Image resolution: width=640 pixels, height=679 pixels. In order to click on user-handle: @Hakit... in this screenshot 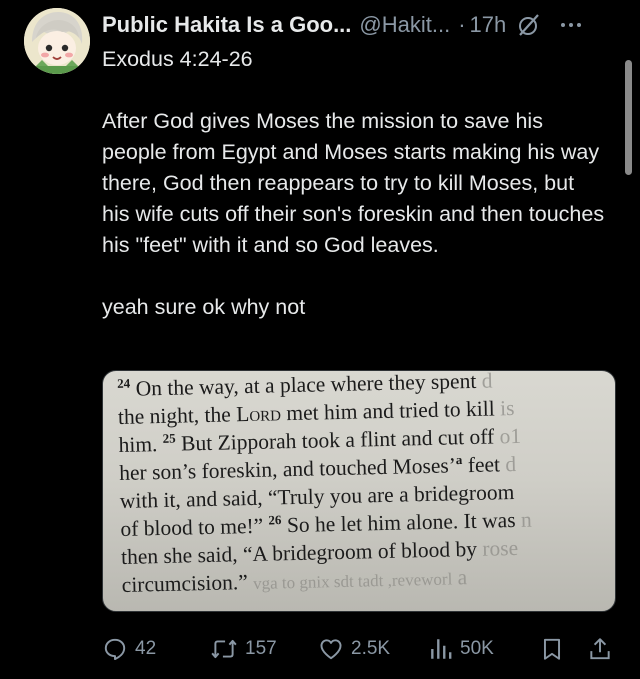, I will do `click(404, 25)`.